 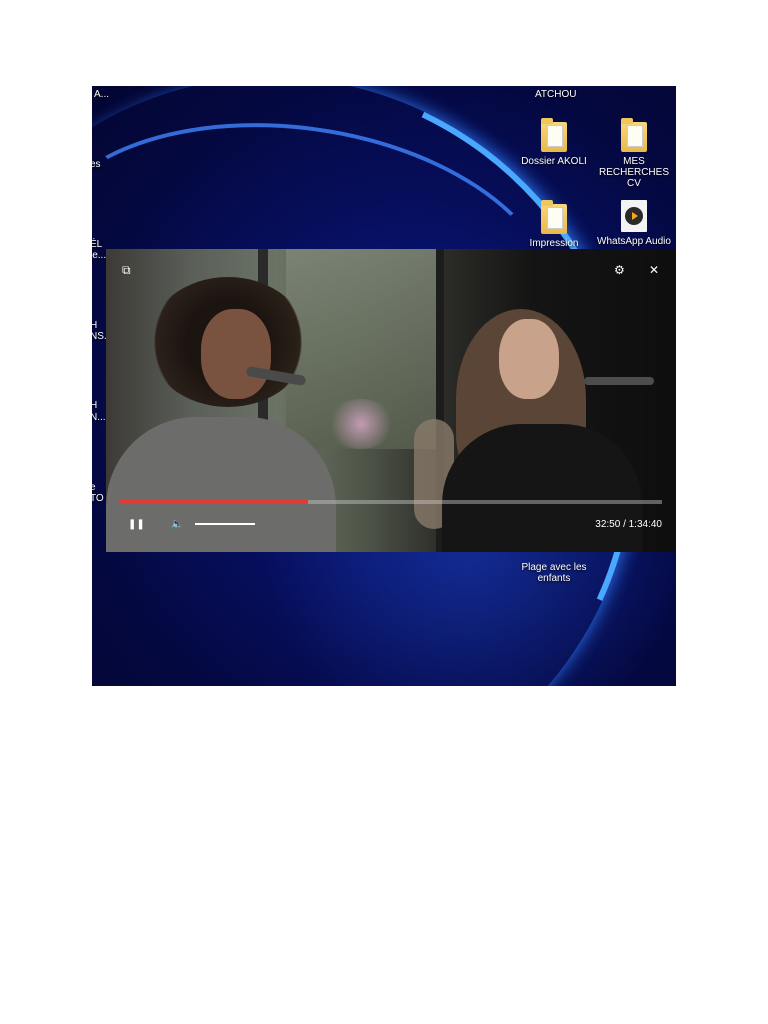 I want to click on desktop-icon-impression: Impression, so click(x=554, y=224).